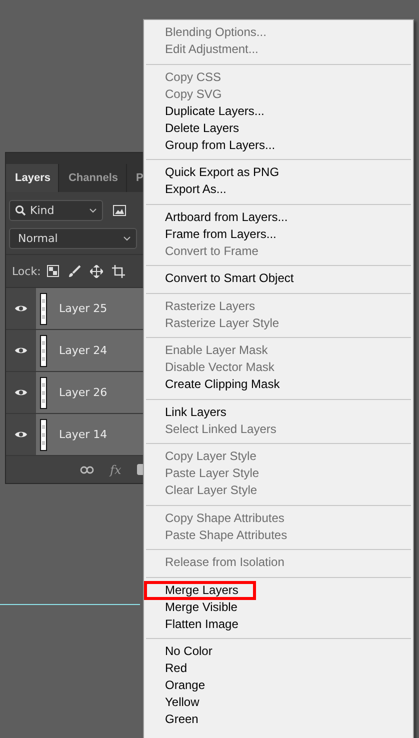  Describe the element at coordinates (116, 469) in the screenshot. I see `fx-button: fx` at that location.